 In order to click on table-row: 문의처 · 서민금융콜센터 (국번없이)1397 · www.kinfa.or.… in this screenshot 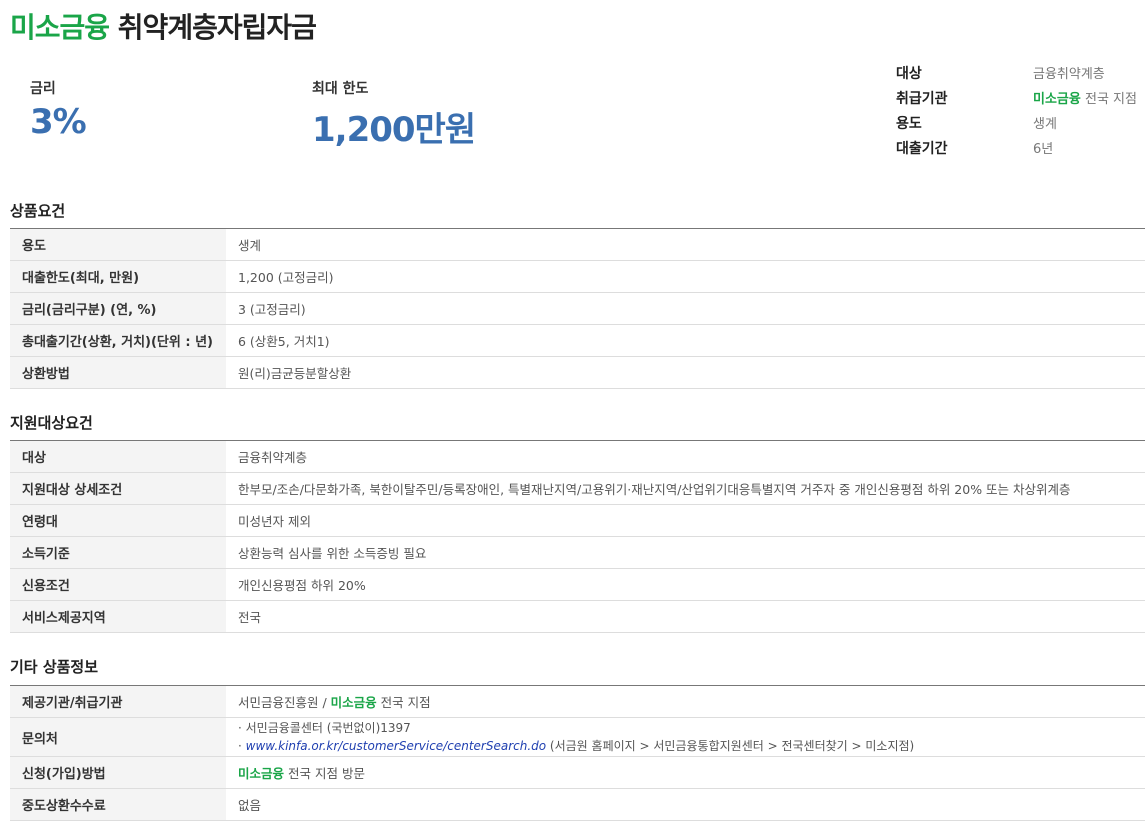, I will do `click(577, 737)`.